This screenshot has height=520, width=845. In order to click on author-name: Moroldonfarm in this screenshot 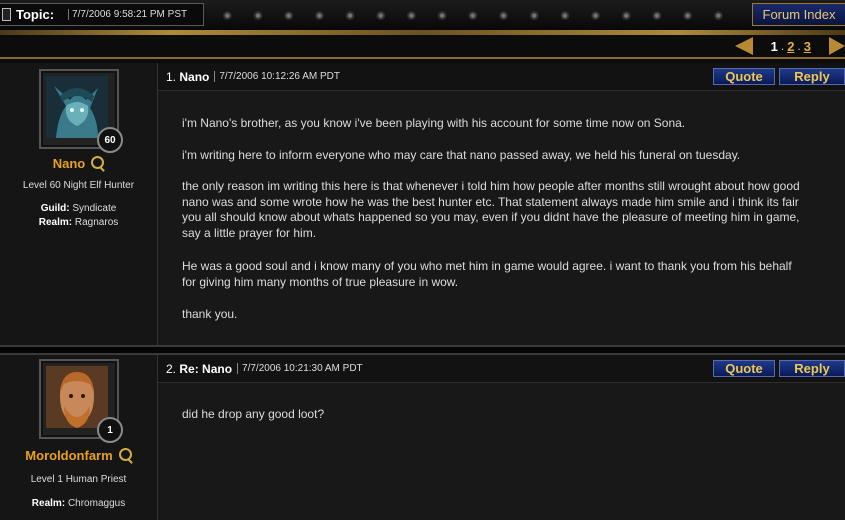, I will do `click(78, 455)`.